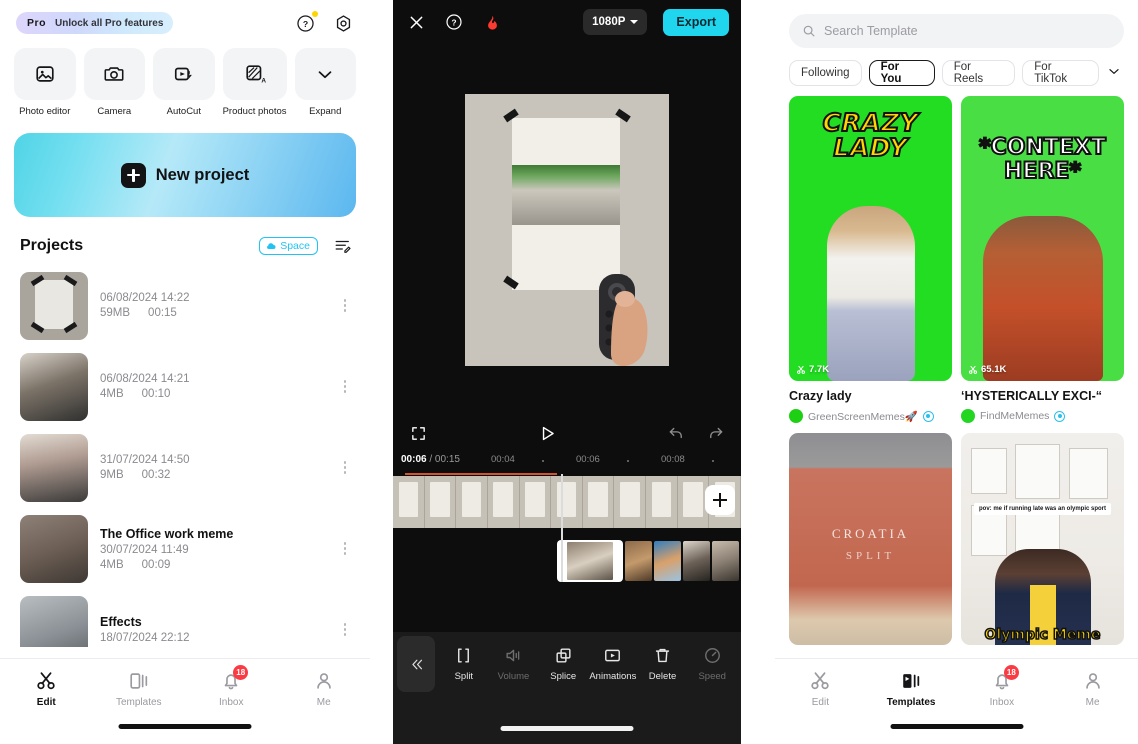 The image size is (1138, 744). I want to click on preview-canvas, so click(567, 230).